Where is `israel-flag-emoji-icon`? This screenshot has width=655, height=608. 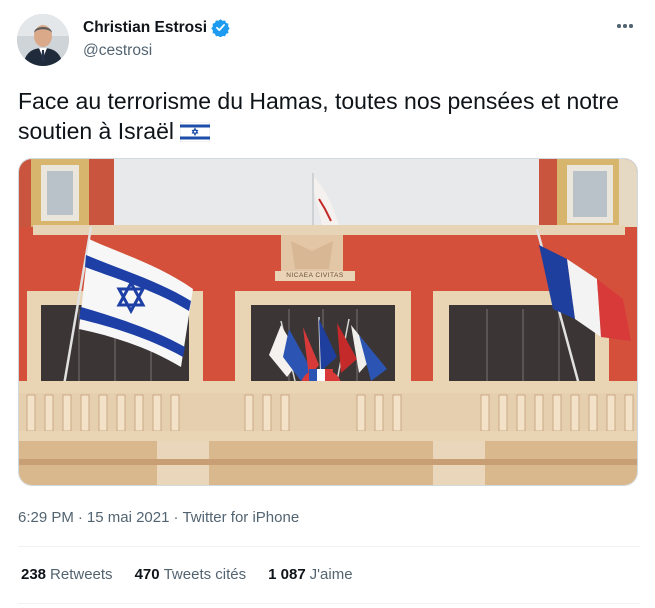
israel-flag-emoji-icon is located at coordinates (195, 134).